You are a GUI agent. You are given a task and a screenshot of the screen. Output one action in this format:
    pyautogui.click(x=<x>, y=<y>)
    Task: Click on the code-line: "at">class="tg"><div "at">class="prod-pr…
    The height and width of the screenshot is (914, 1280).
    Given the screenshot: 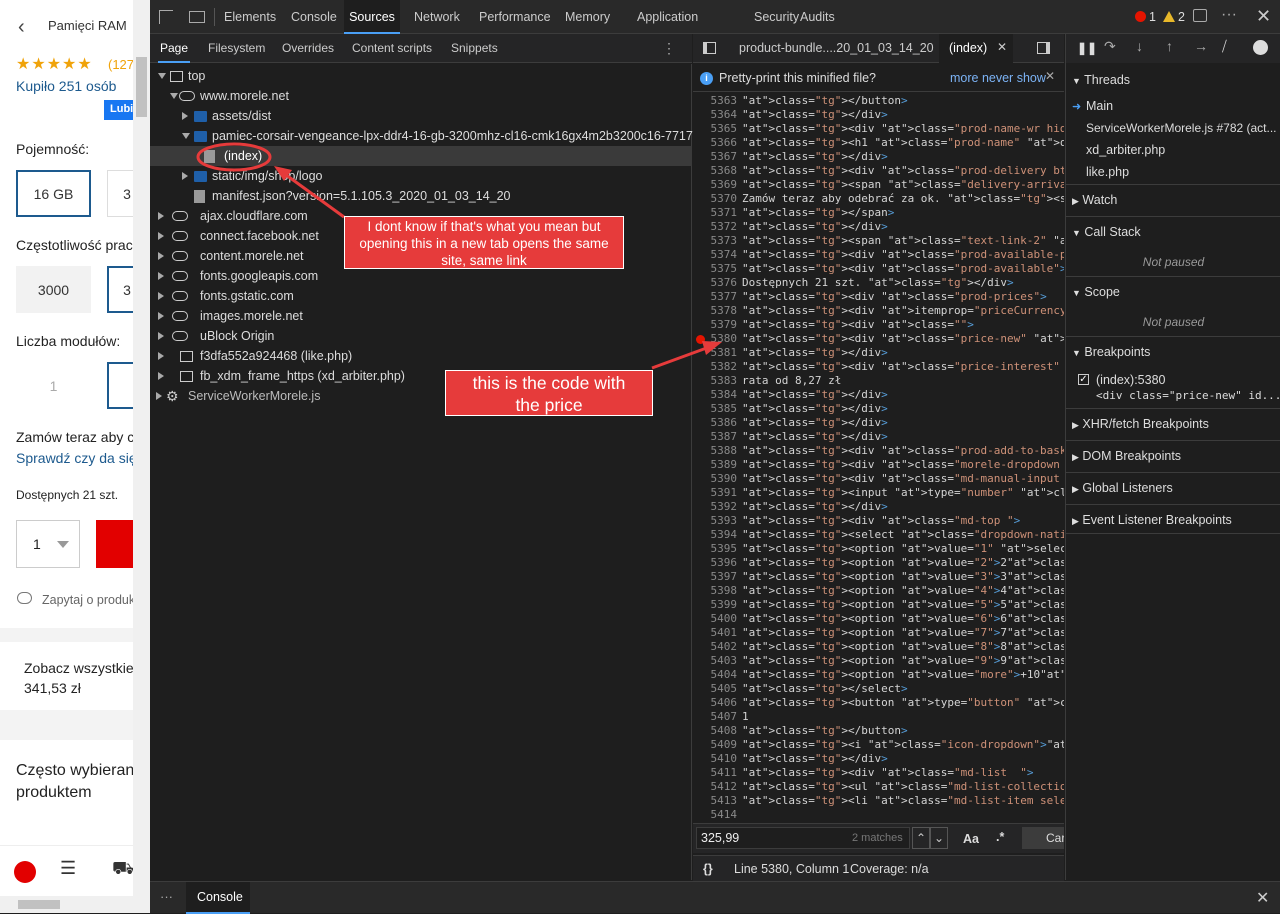 What is the action you would take?
    pyautogui.click(x=894, y=297)
    